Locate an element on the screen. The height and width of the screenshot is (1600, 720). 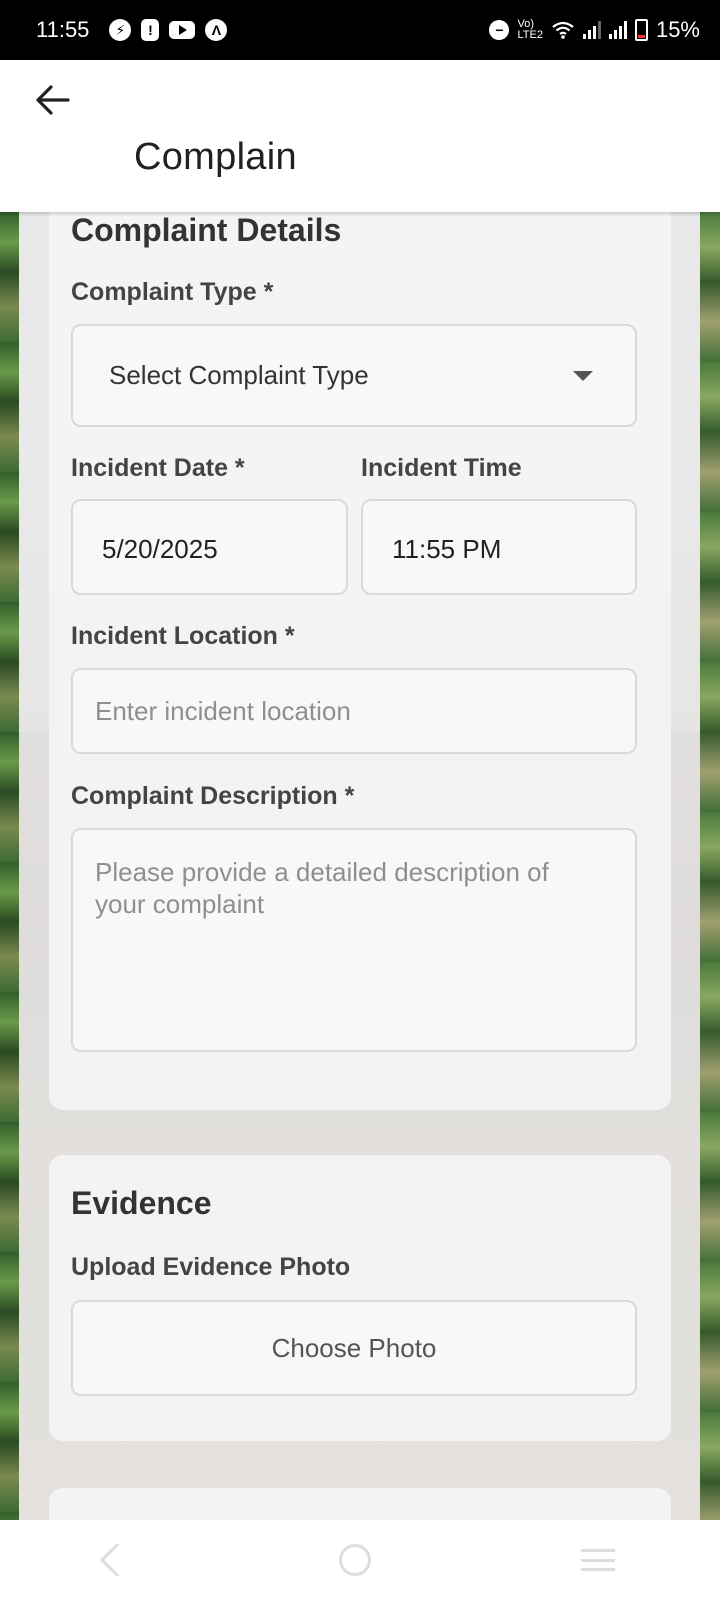
incident-time-field: 11:55 PM is located at coordinates (499, 547).